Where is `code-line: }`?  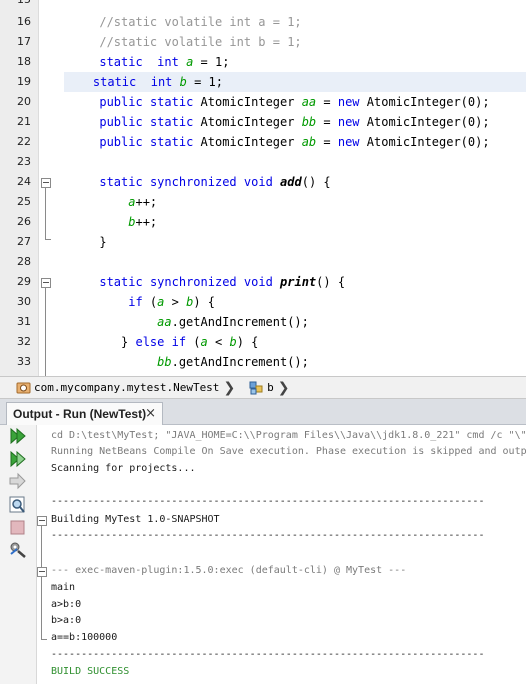
code-line: } is located at coordinates (291, 242).